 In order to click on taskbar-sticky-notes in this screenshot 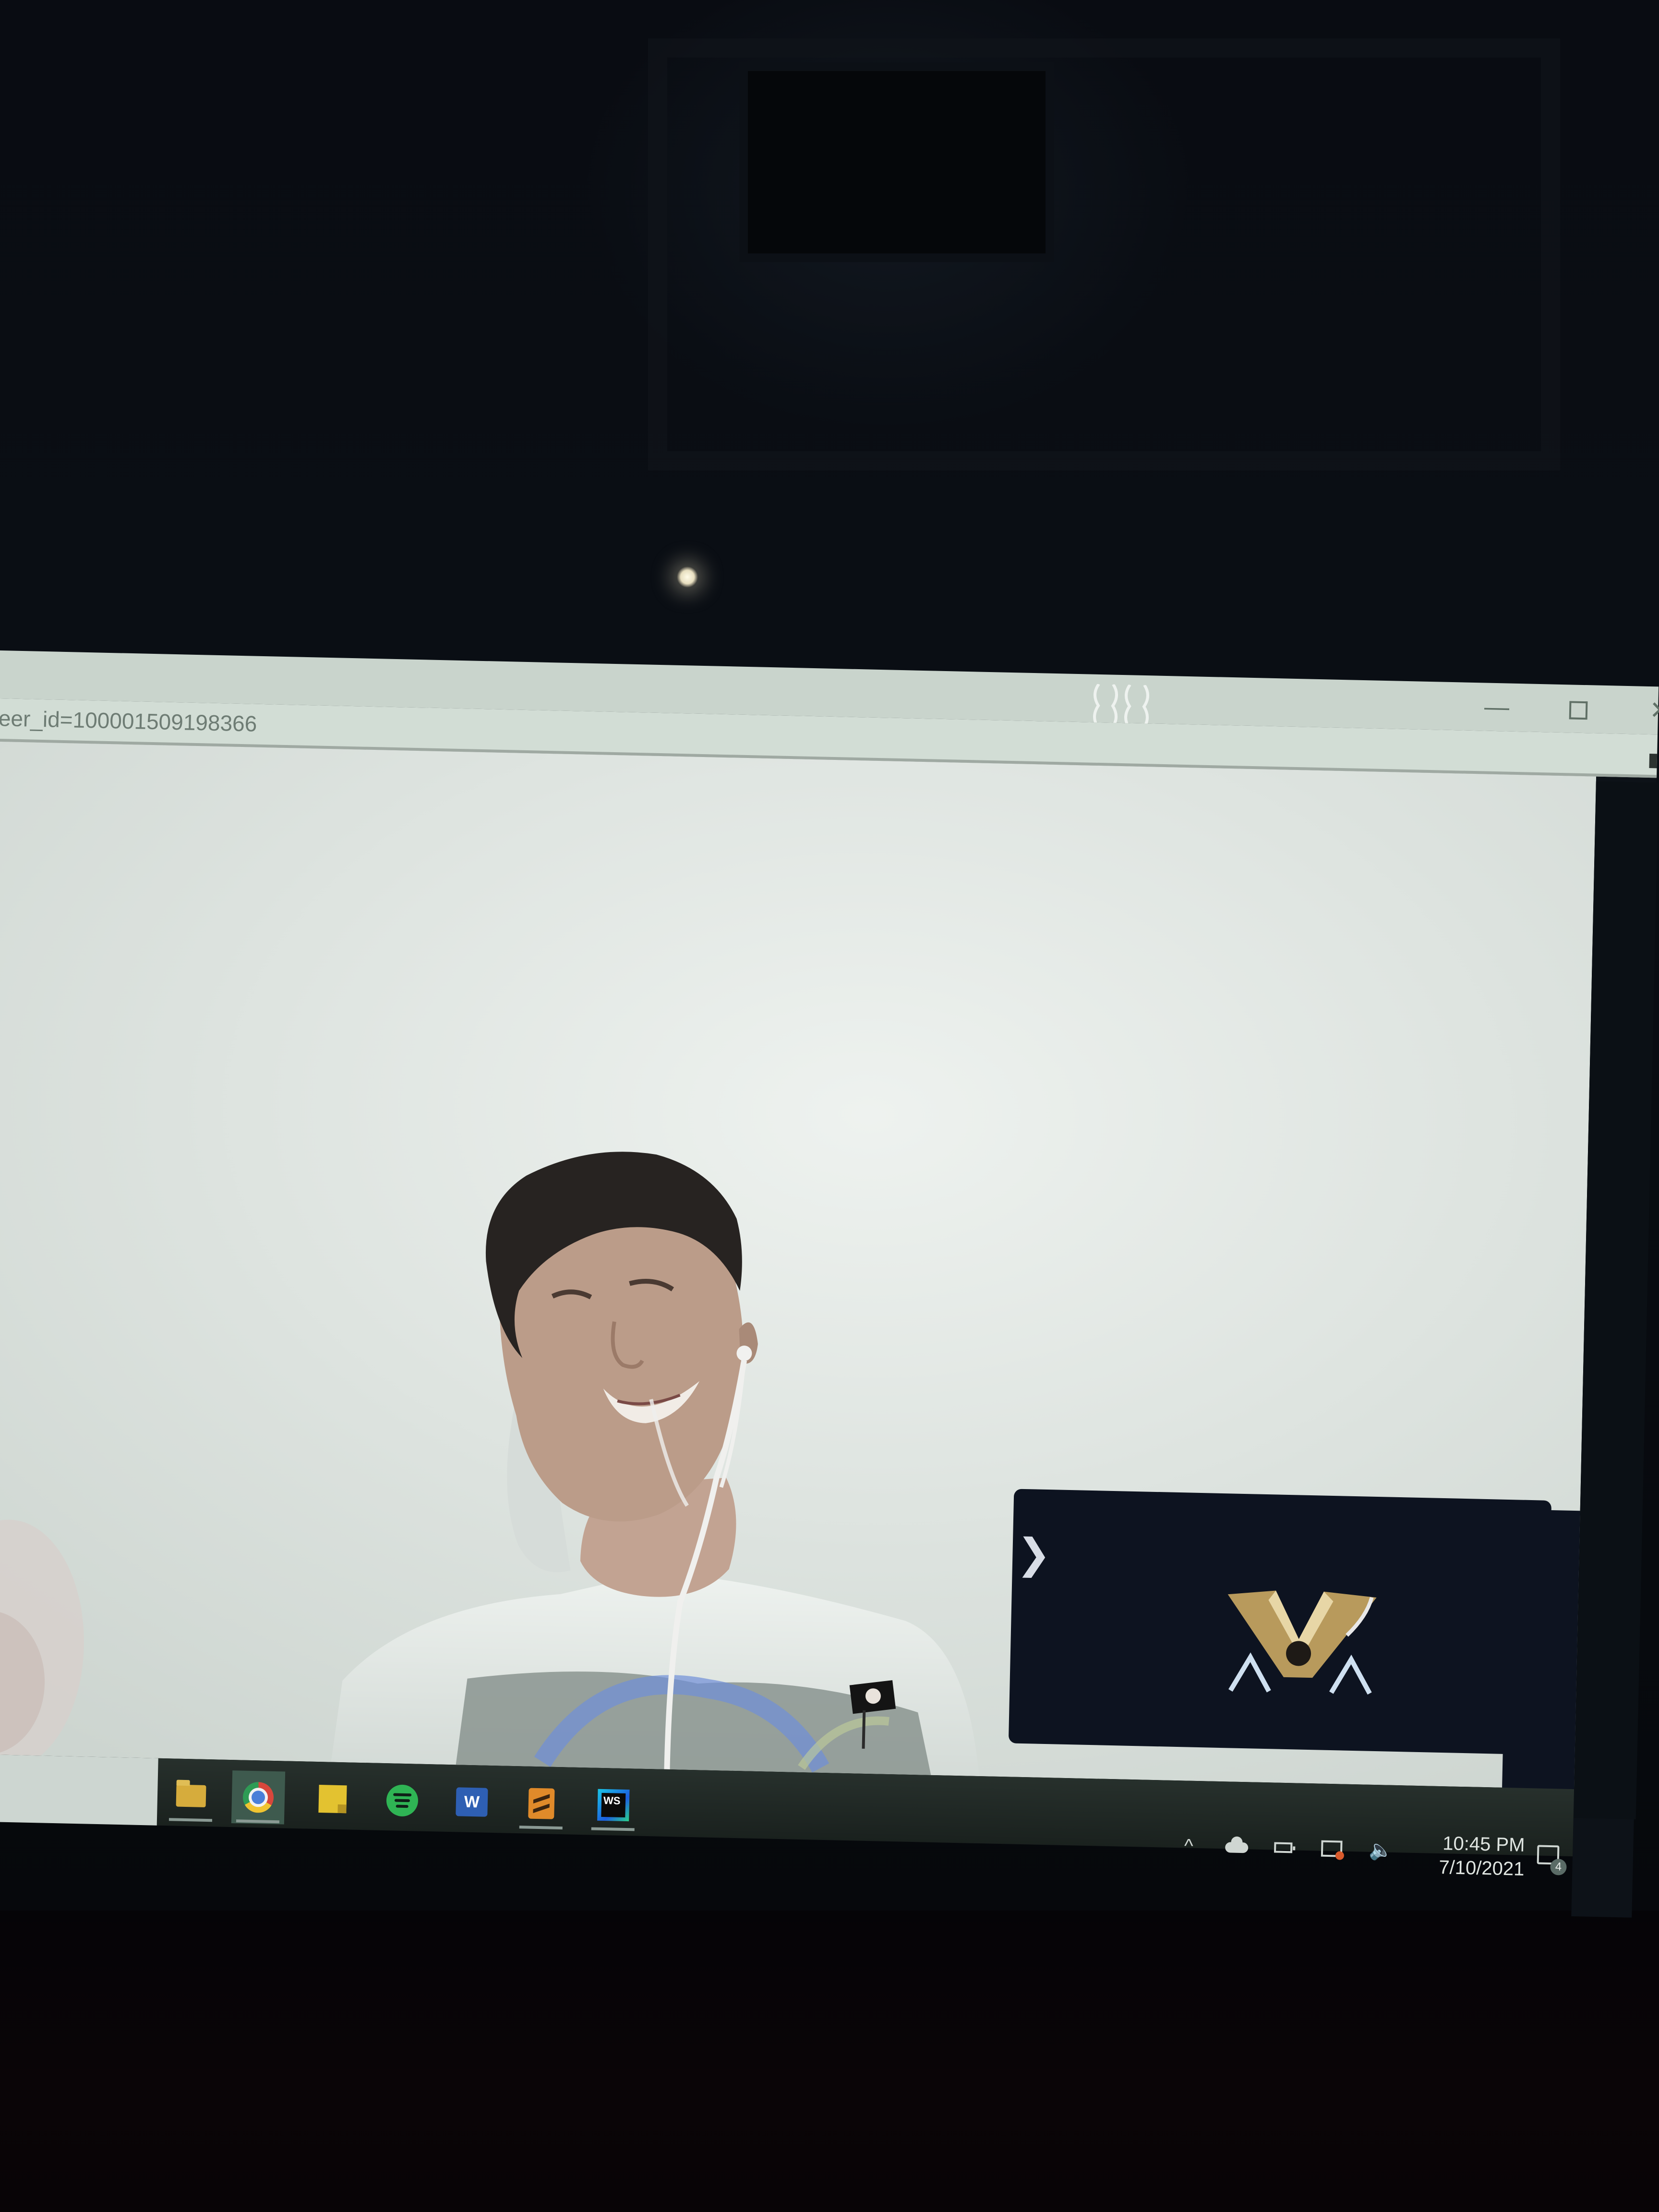, I will do `click(333, 1799)`.